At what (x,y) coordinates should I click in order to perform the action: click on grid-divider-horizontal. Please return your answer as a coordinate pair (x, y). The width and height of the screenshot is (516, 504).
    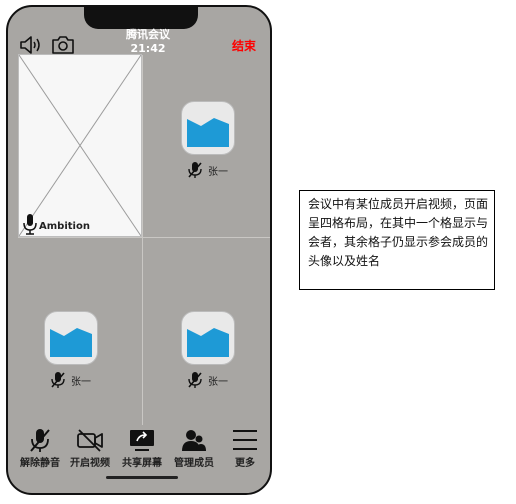
    Looking at the image, I should click on (144, 237).